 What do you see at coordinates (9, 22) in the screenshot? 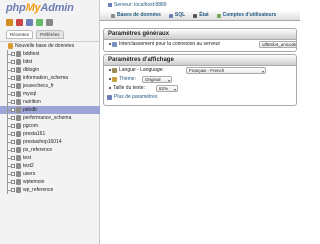
I see `home-icon` at bounding box center [9, 22].